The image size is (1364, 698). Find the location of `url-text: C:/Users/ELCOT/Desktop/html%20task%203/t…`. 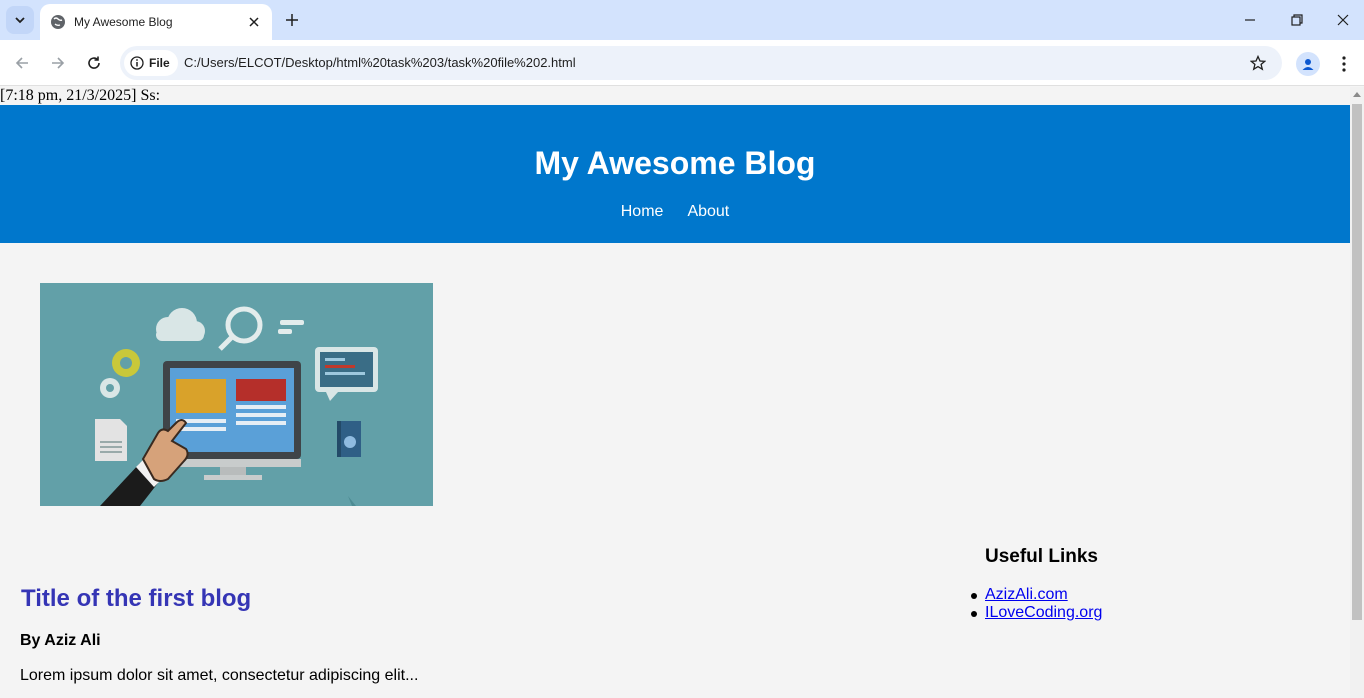

url-text: C:/Users/ELCOT/Desktop/html%20task%203/t… is located at coordinates (380, 62).